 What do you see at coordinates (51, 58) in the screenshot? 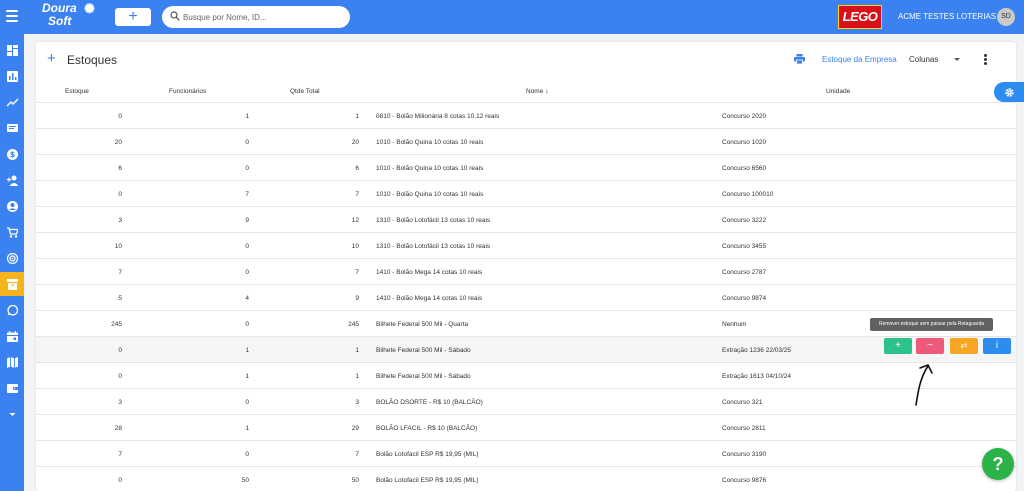
I see `add-inventory-button: +` at bounding box center [51, 58].